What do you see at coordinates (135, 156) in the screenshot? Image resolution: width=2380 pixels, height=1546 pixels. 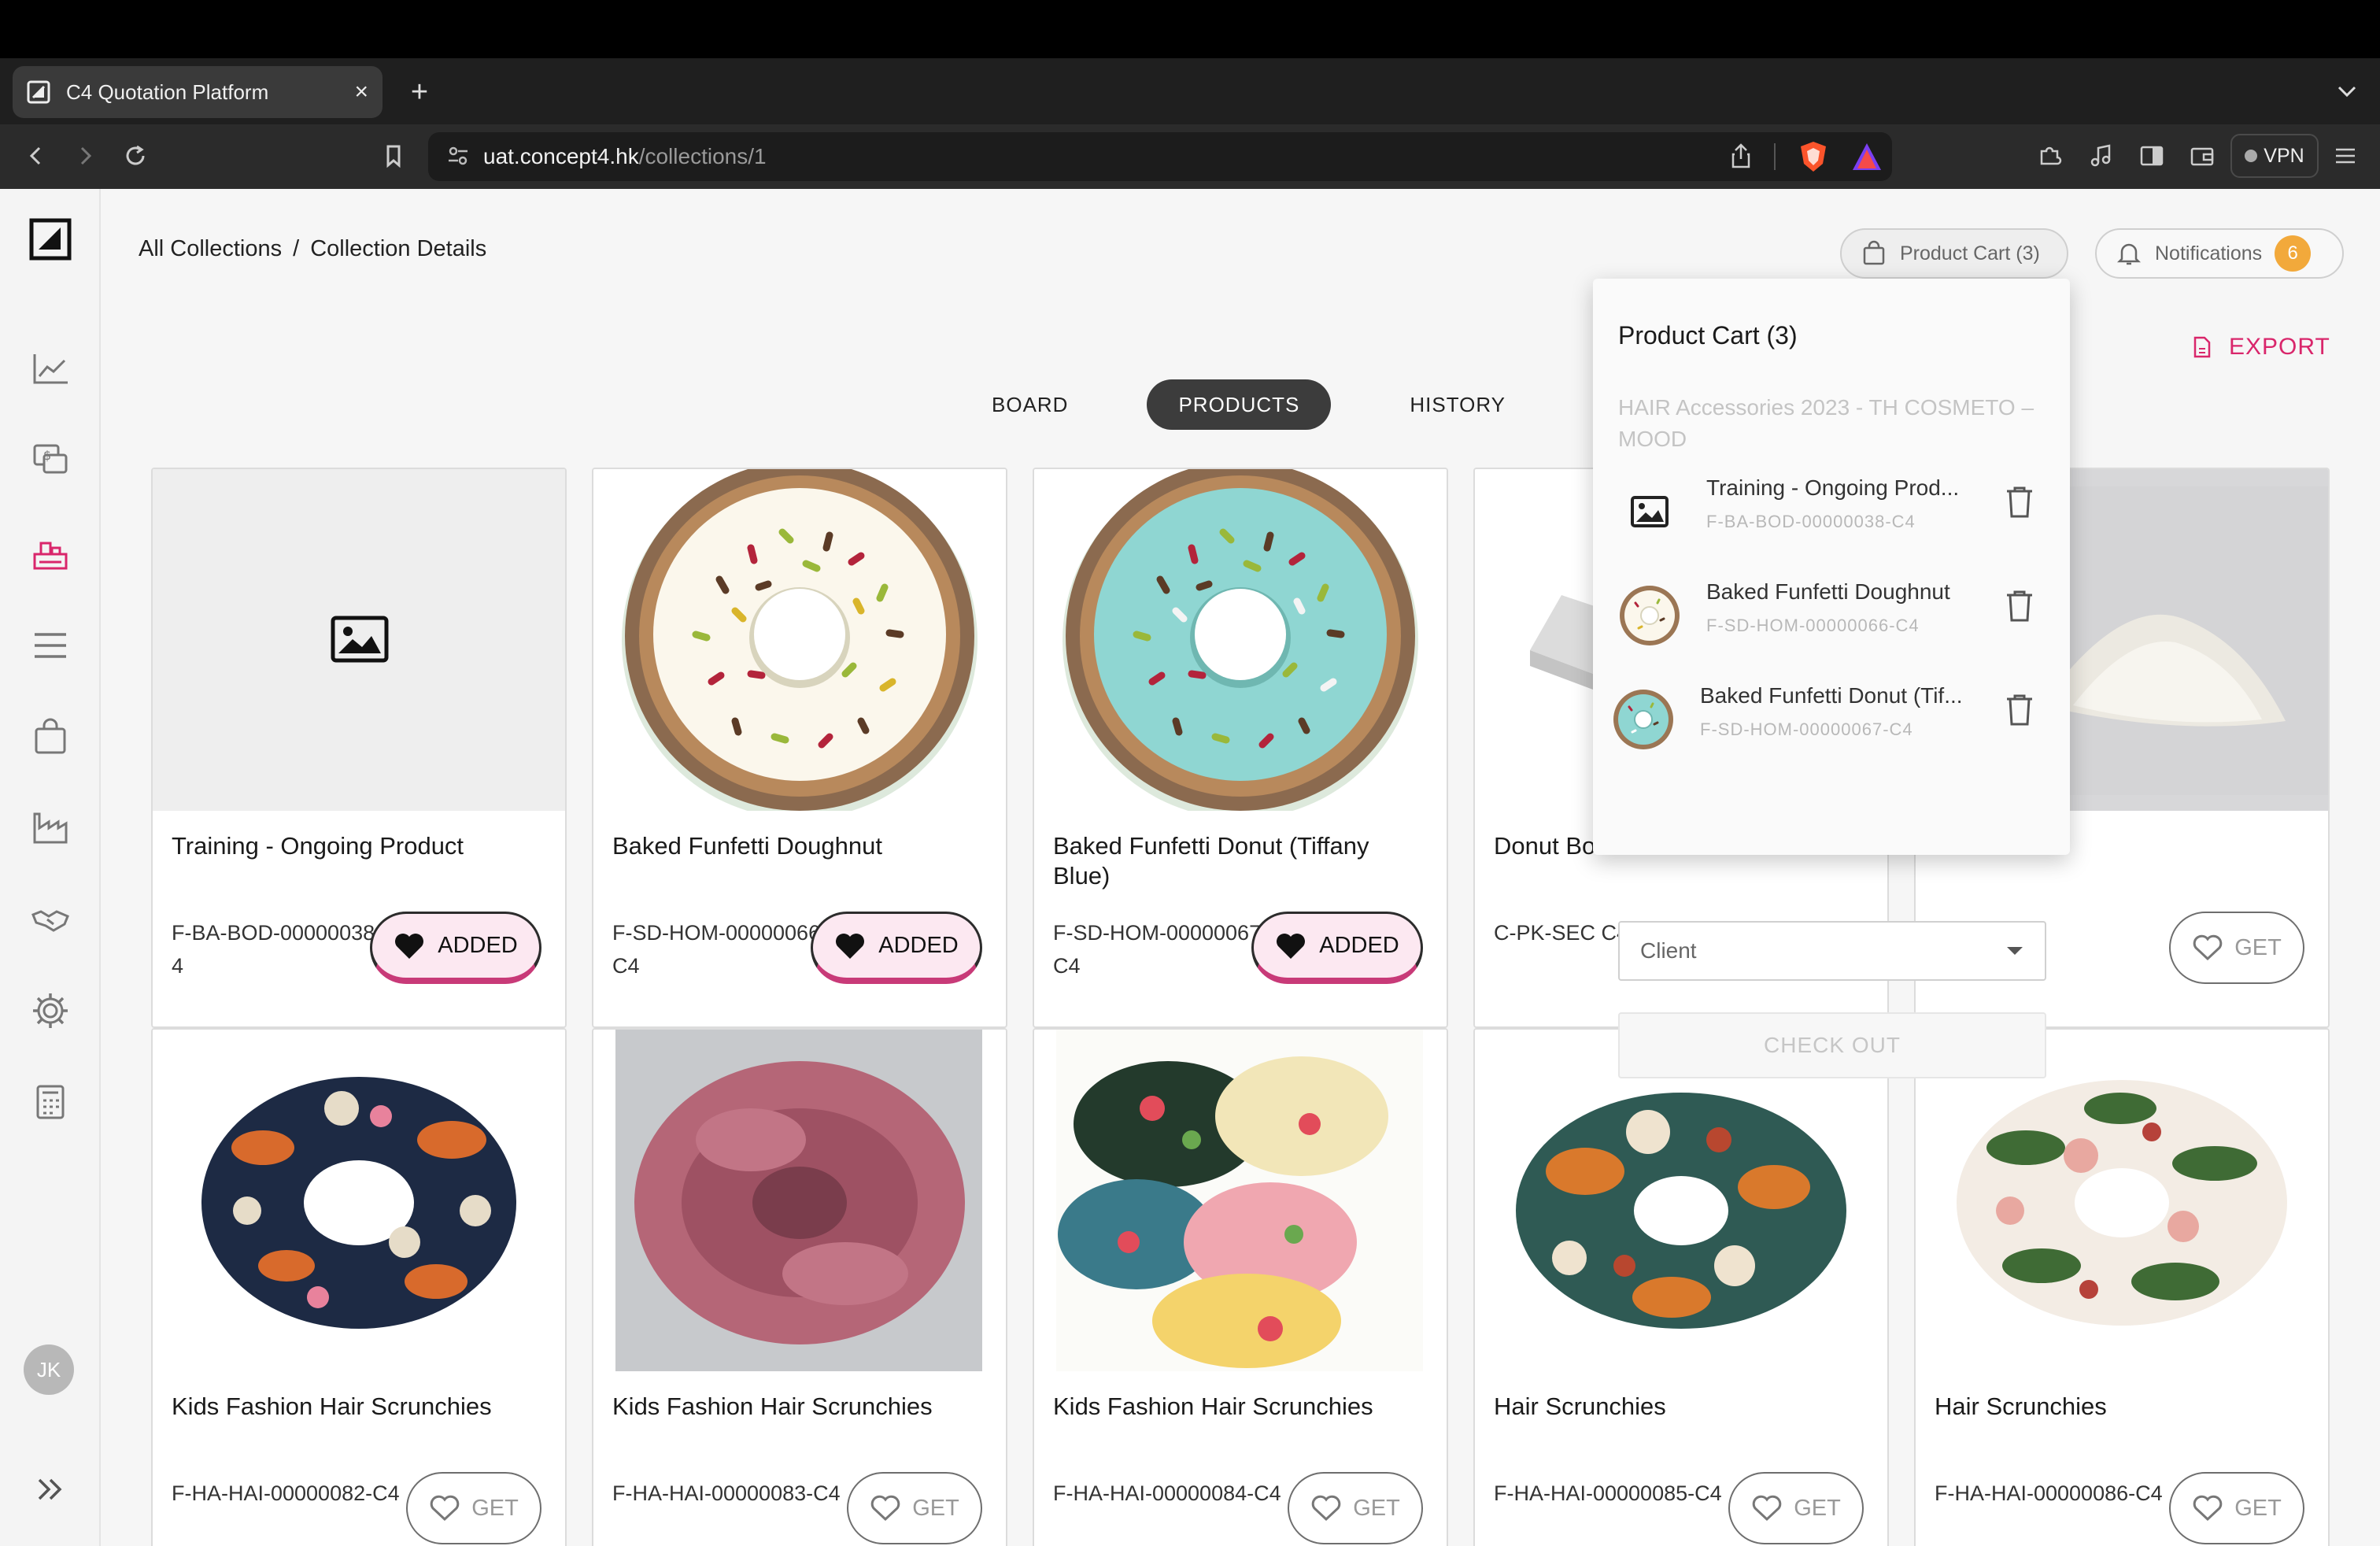 I see `reload-icon` at bounding box center [135, 156].